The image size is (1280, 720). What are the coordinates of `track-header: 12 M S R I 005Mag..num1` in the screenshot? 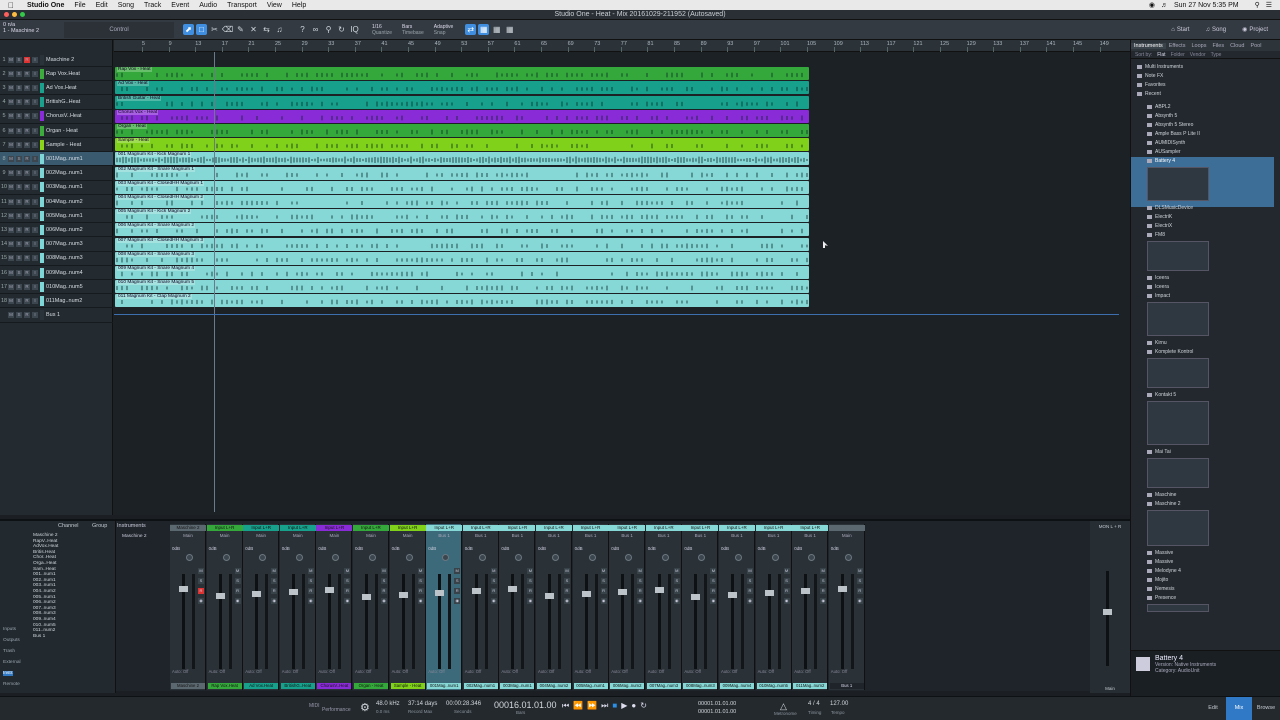 It's located at (56, 216).